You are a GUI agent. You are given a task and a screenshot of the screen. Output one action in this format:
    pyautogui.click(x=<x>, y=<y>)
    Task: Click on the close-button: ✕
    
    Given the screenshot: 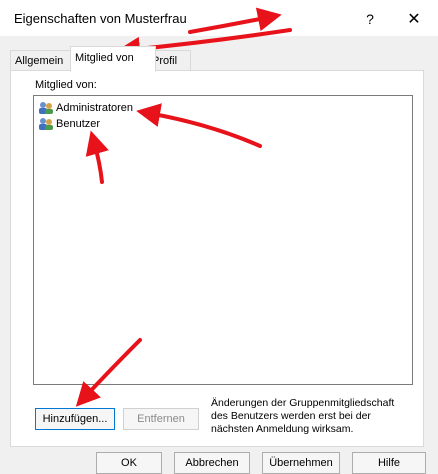 What is the action you would take?
    pyautogui.click(x=414, y=19)
    